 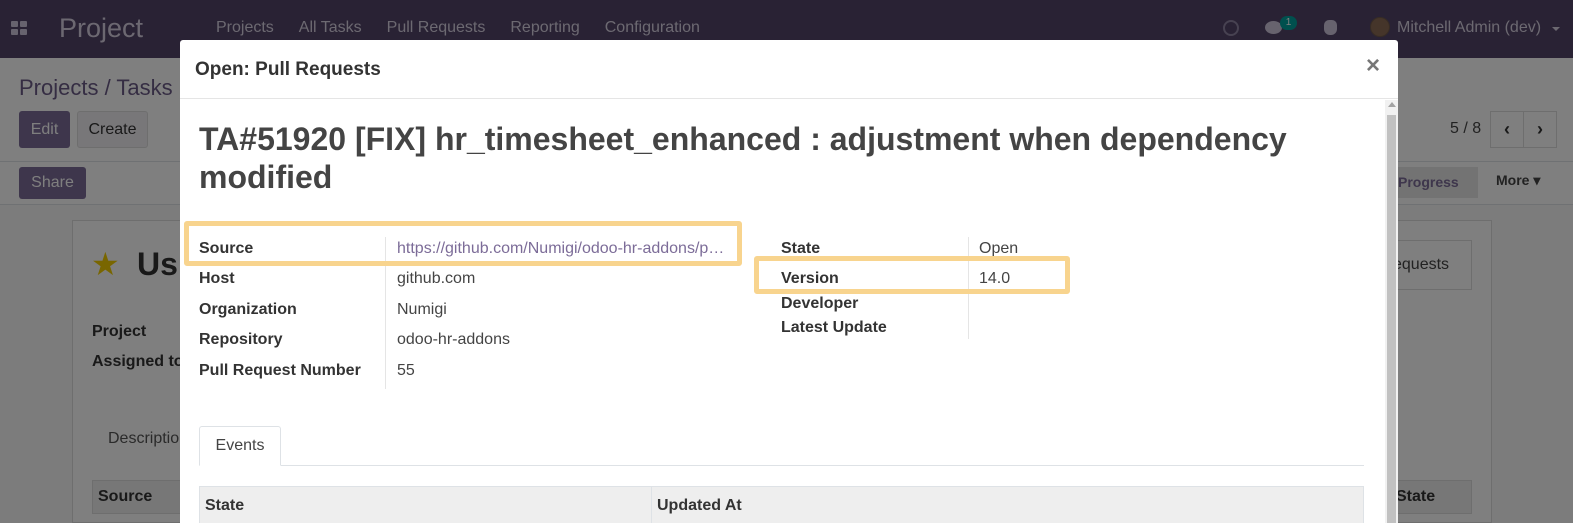 What do you see at coordinates (406, 370) in the screenshot?
I see `pull-request-number-value: 55` at bounding box center [406, 370].